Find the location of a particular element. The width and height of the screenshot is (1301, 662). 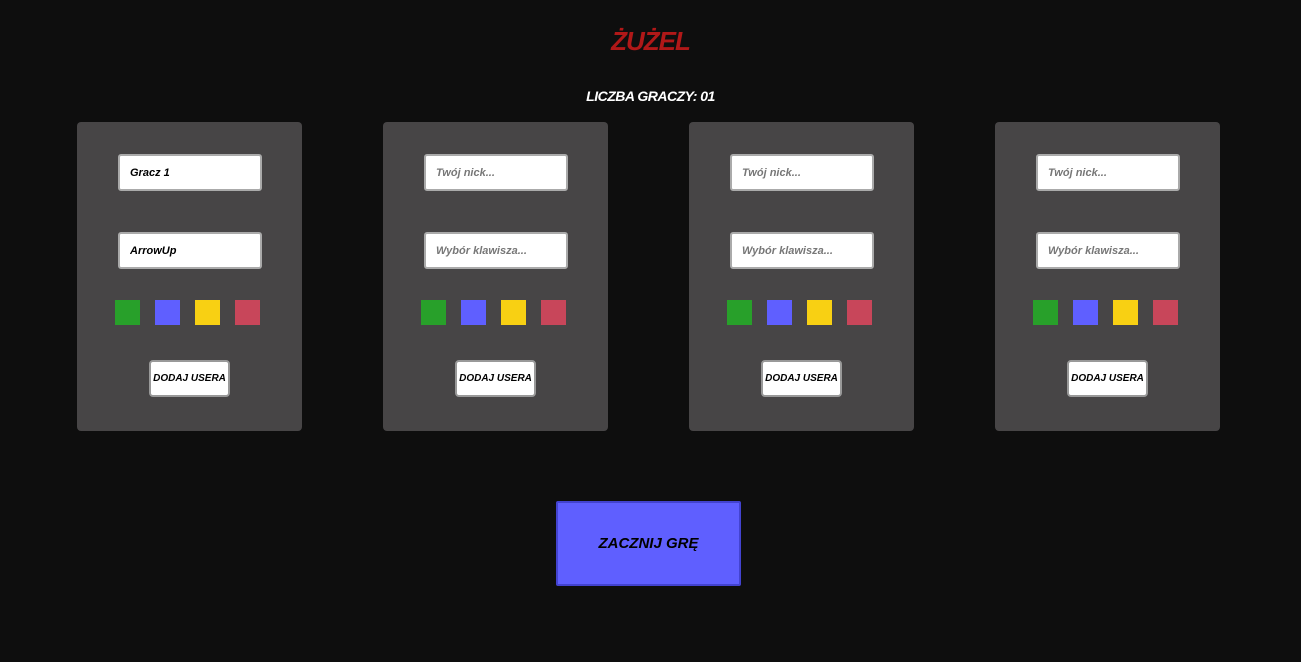

player-count: Liczba graczy: 01 is located at coordinates (650, 96).